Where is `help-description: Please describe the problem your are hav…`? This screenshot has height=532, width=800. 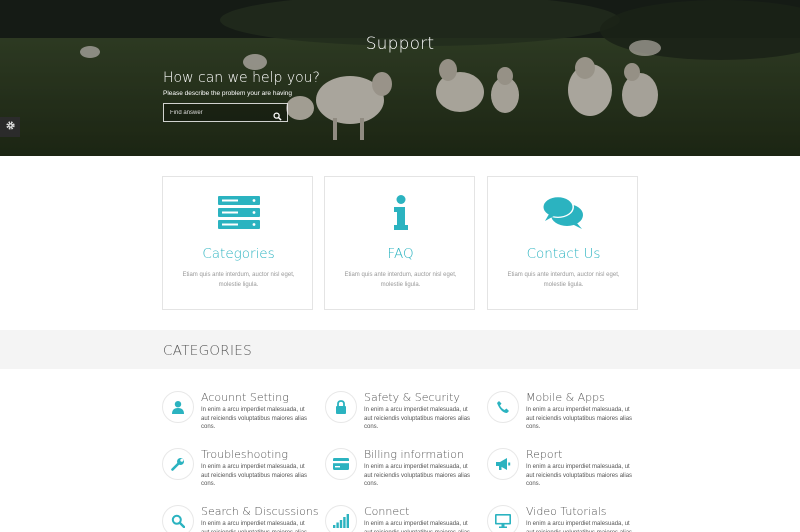
help-description: Please describe the problem your are hav… is located at coordinates (227, 93).